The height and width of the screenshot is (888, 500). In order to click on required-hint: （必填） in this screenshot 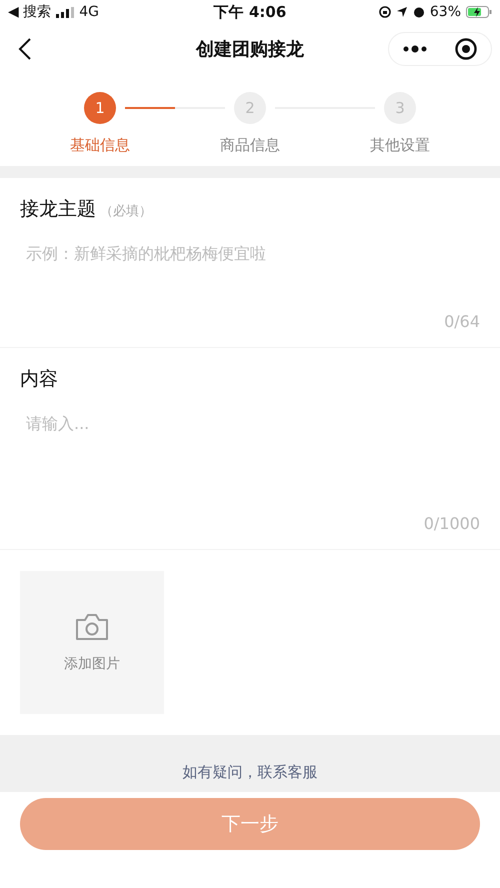, I will do `click(126, 211)`.